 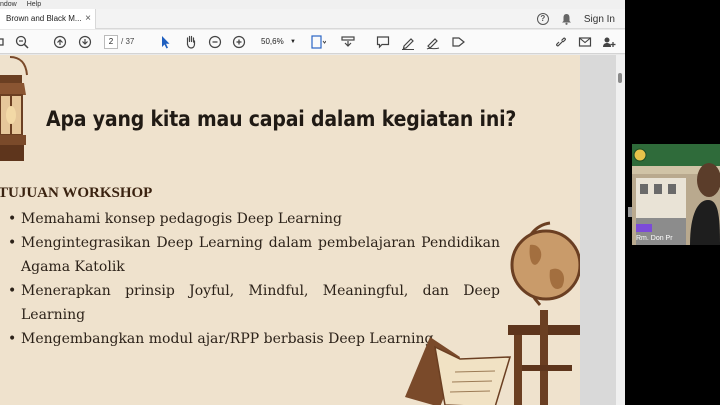 I want to click on print-icon, so click(x=3, y=42).